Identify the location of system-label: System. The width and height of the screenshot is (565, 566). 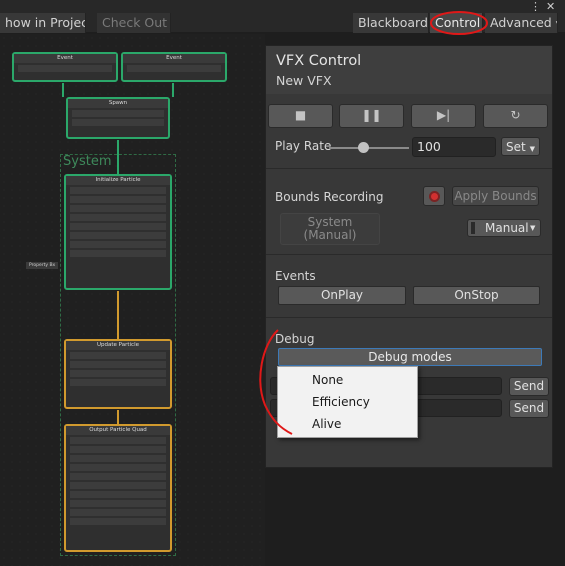
(87, 161).